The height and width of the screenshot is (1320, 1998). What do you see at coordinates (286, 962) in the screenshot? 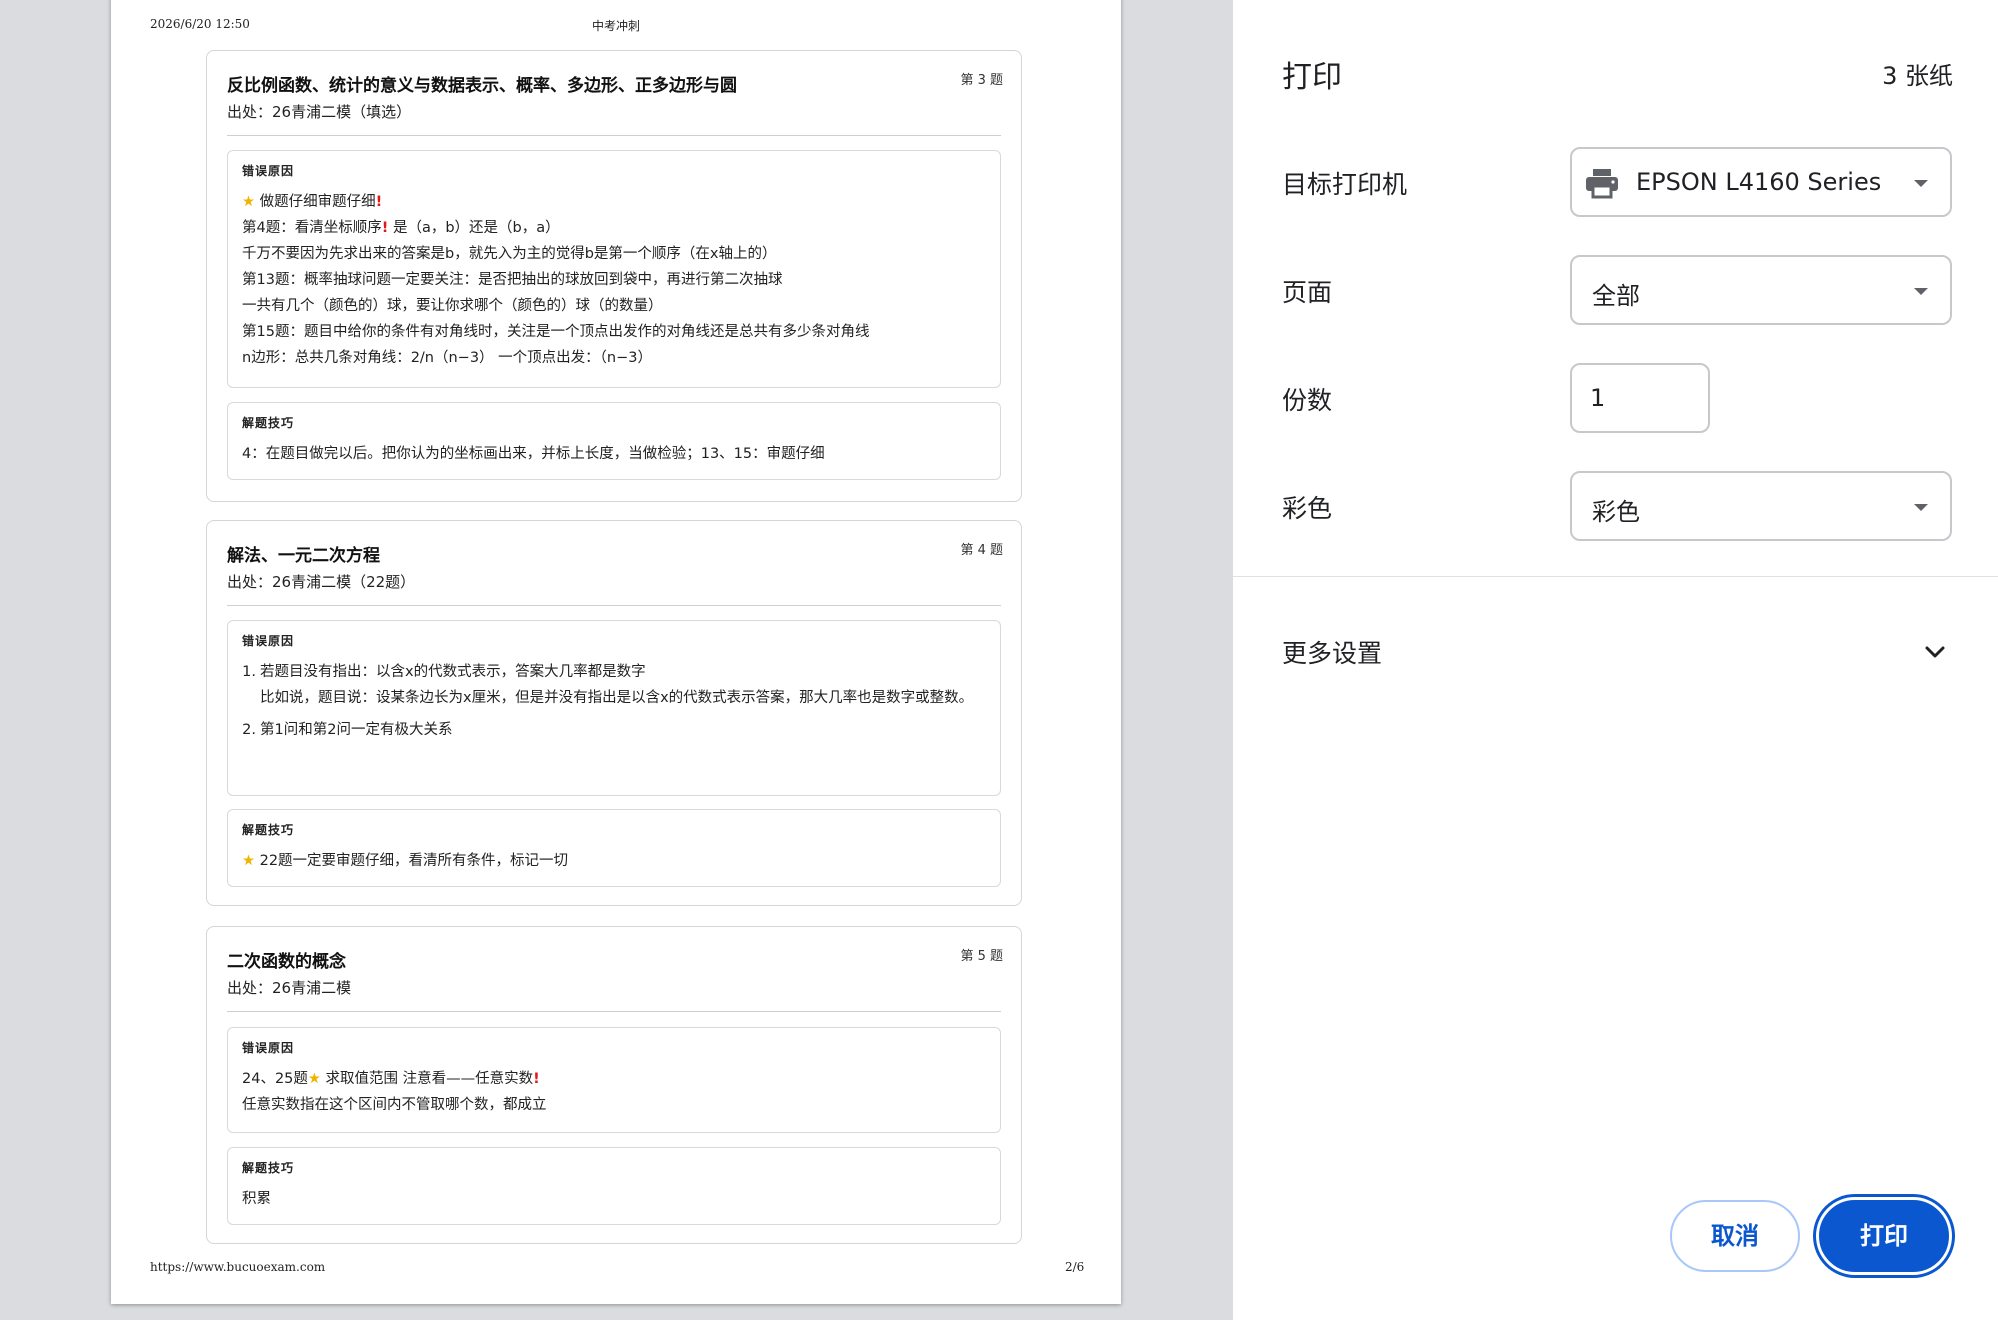
I see `question-title: 二次函数的概念` at bounding box center [286, 962].